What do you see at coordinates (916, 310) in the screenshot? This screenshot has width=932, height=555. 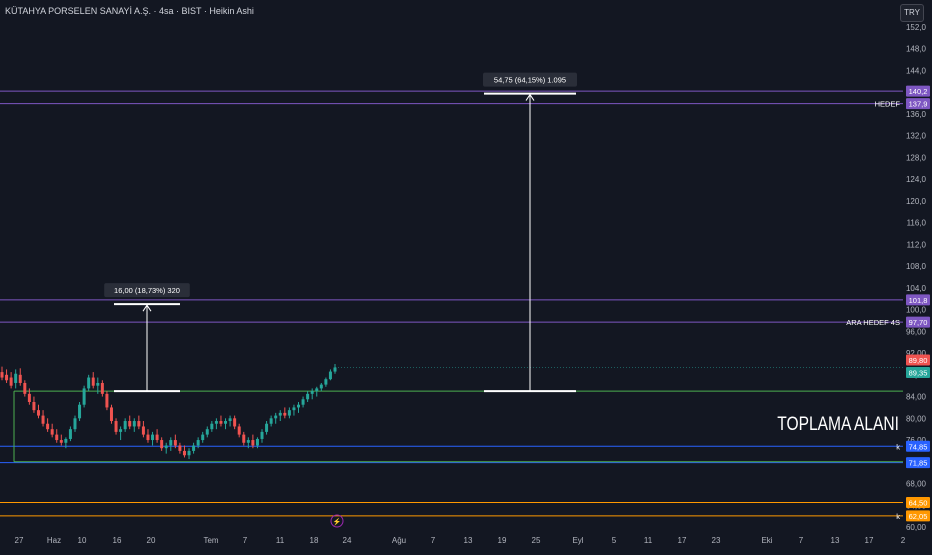 I see `y-tick-label: 100,0` at bounding box center [916, 310].